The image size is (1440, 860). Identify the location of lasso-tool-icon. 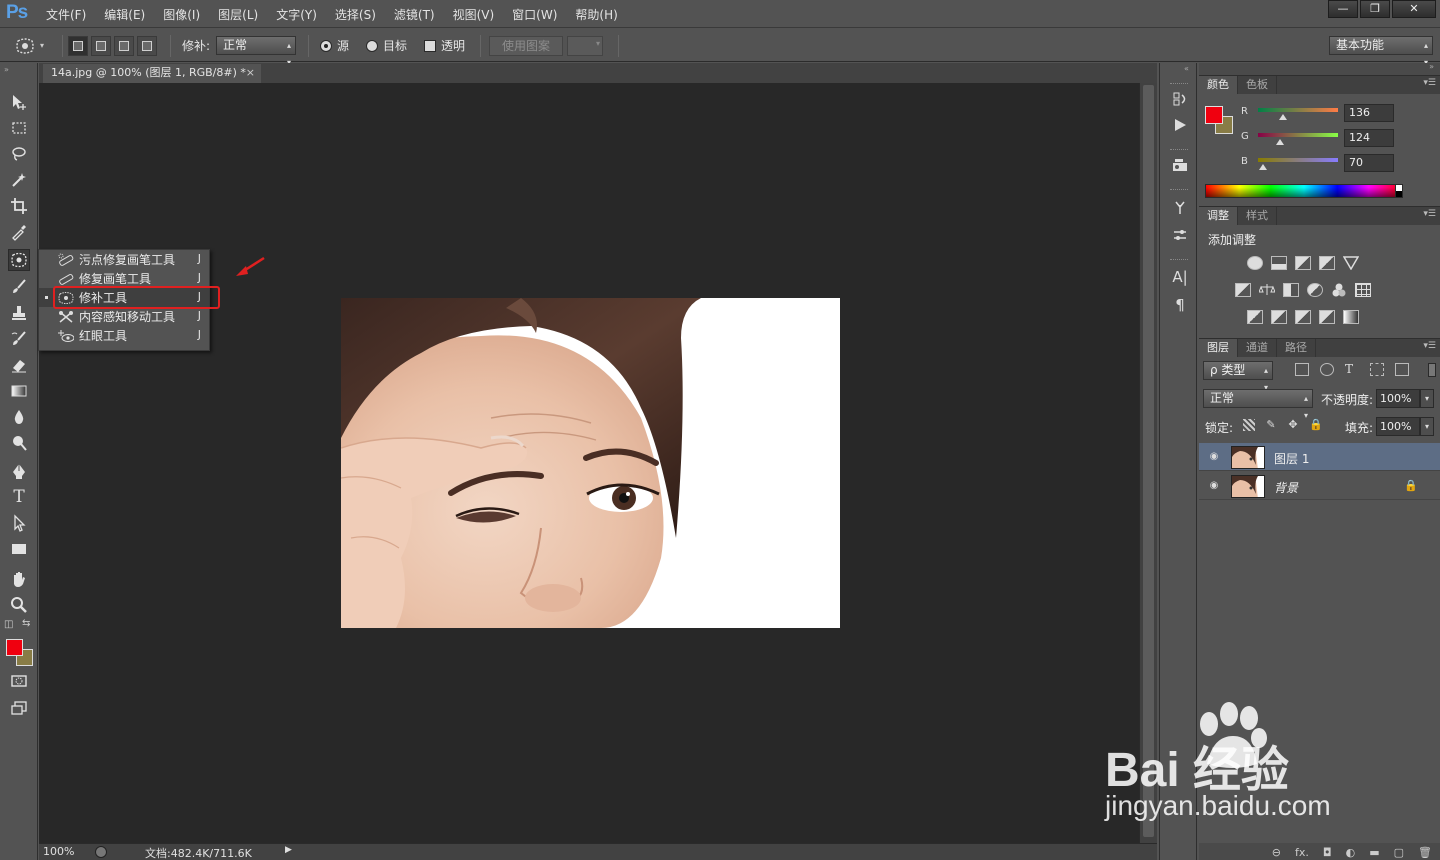
(19, 154).